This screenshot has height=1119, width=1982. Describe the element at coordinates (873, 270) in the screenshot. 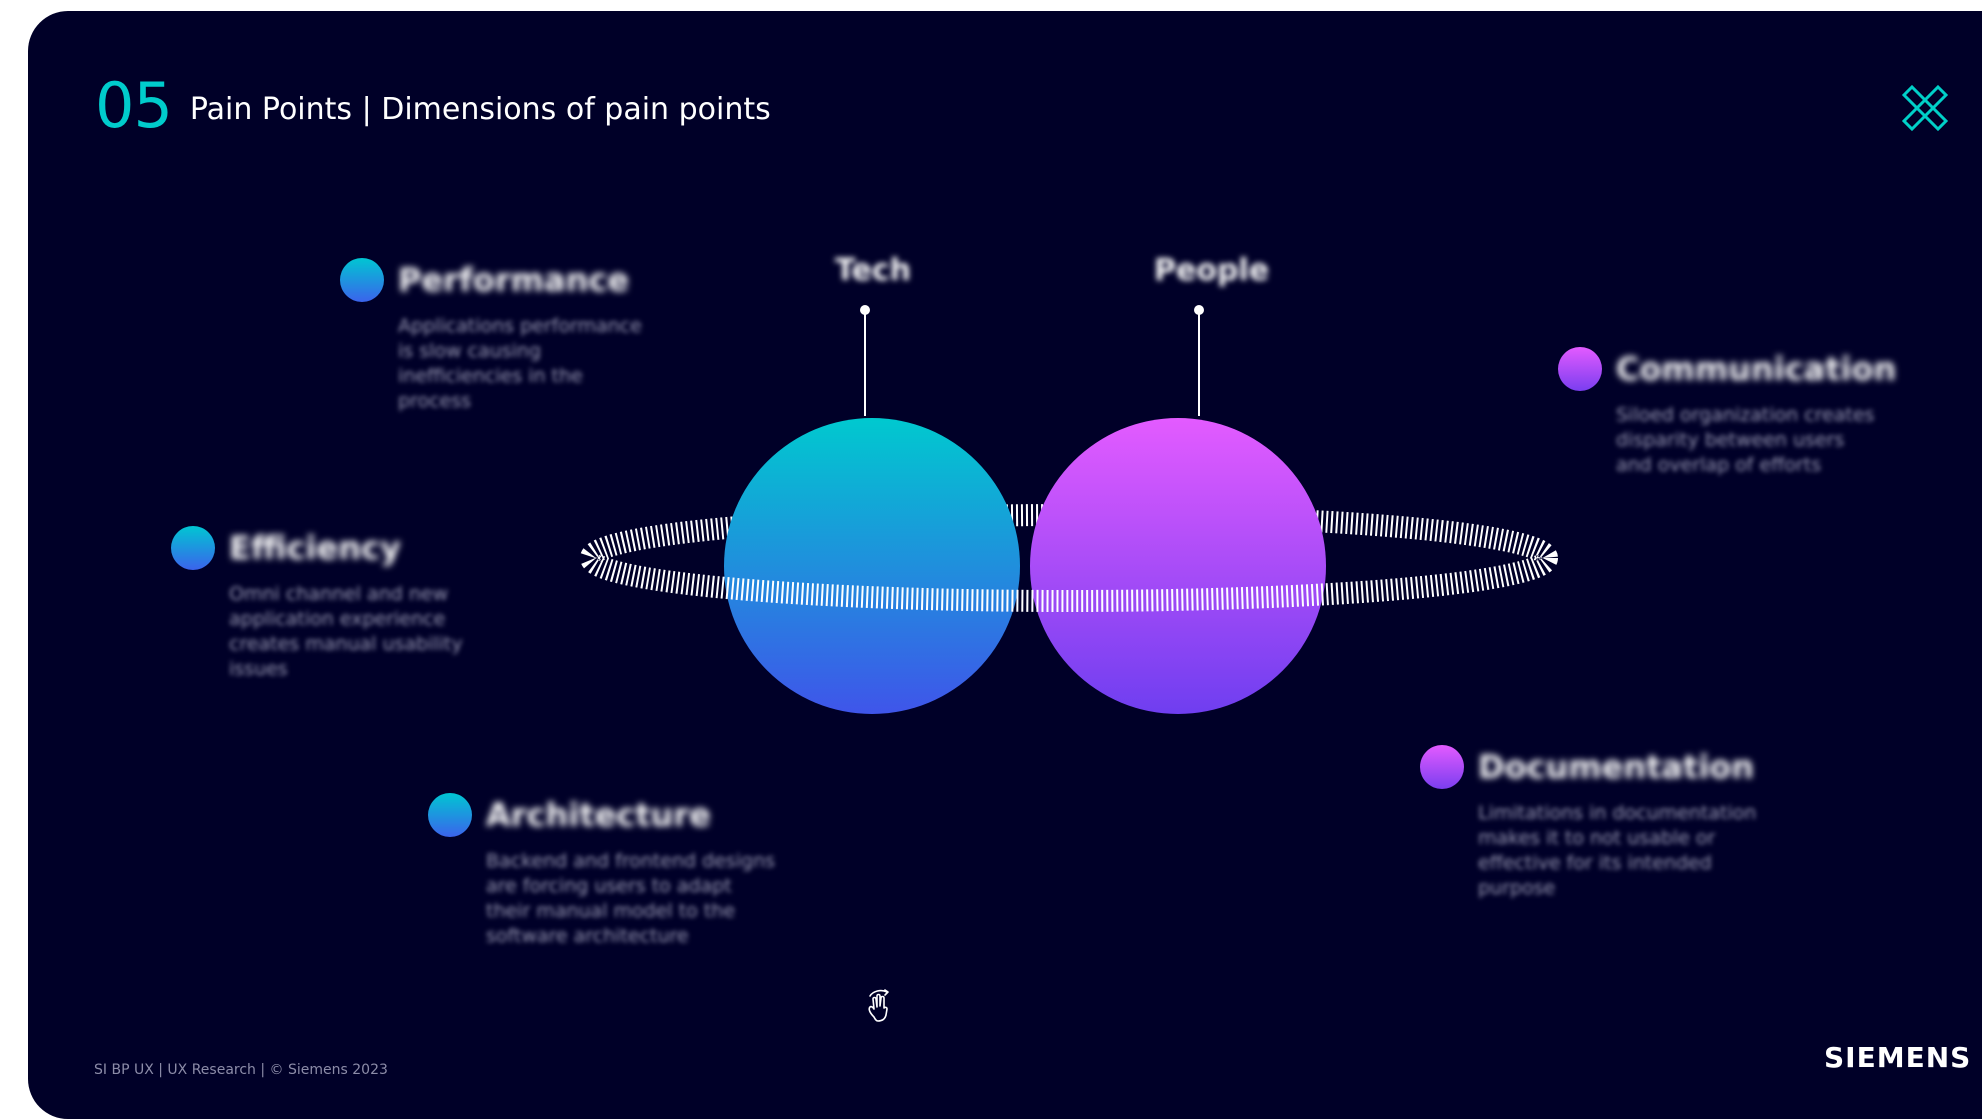

I see `tech-label: Tech` at that location.